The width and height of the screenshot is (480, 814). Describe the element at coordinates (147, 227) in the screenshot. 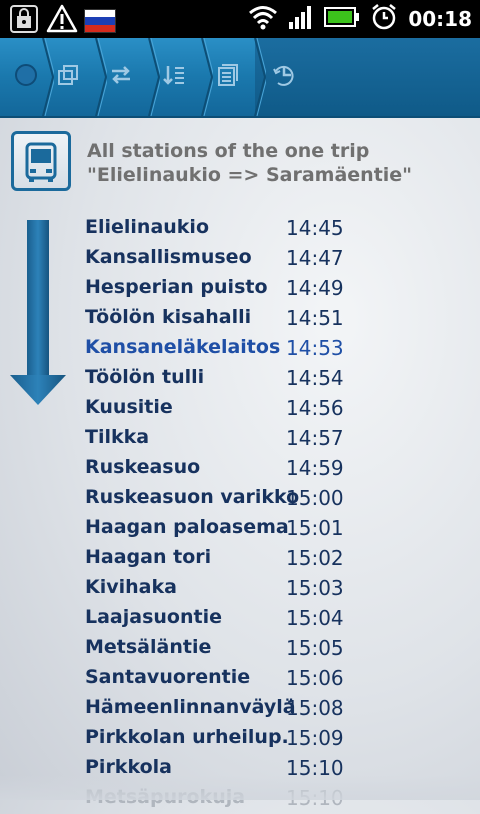

I see `stop-name: Elielinaukio` at that location.